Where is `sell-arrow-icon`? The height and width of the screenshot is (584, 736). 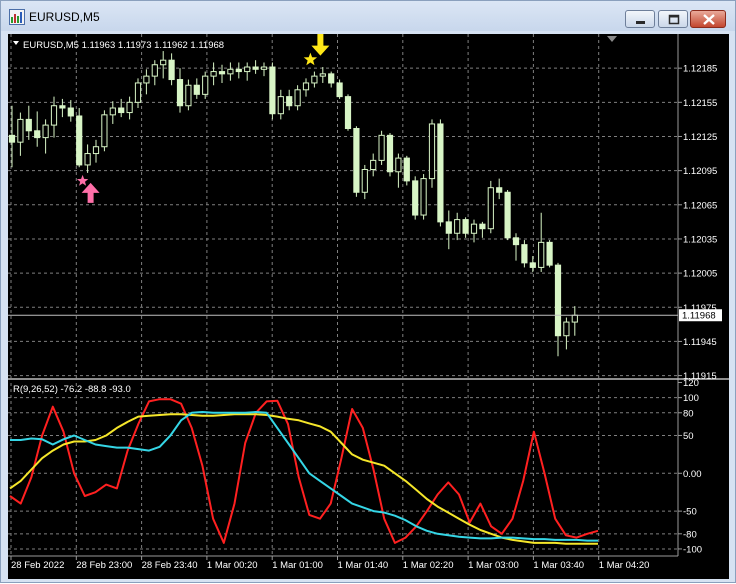
sell-arrow-icon is located at coordinates (320, 44).